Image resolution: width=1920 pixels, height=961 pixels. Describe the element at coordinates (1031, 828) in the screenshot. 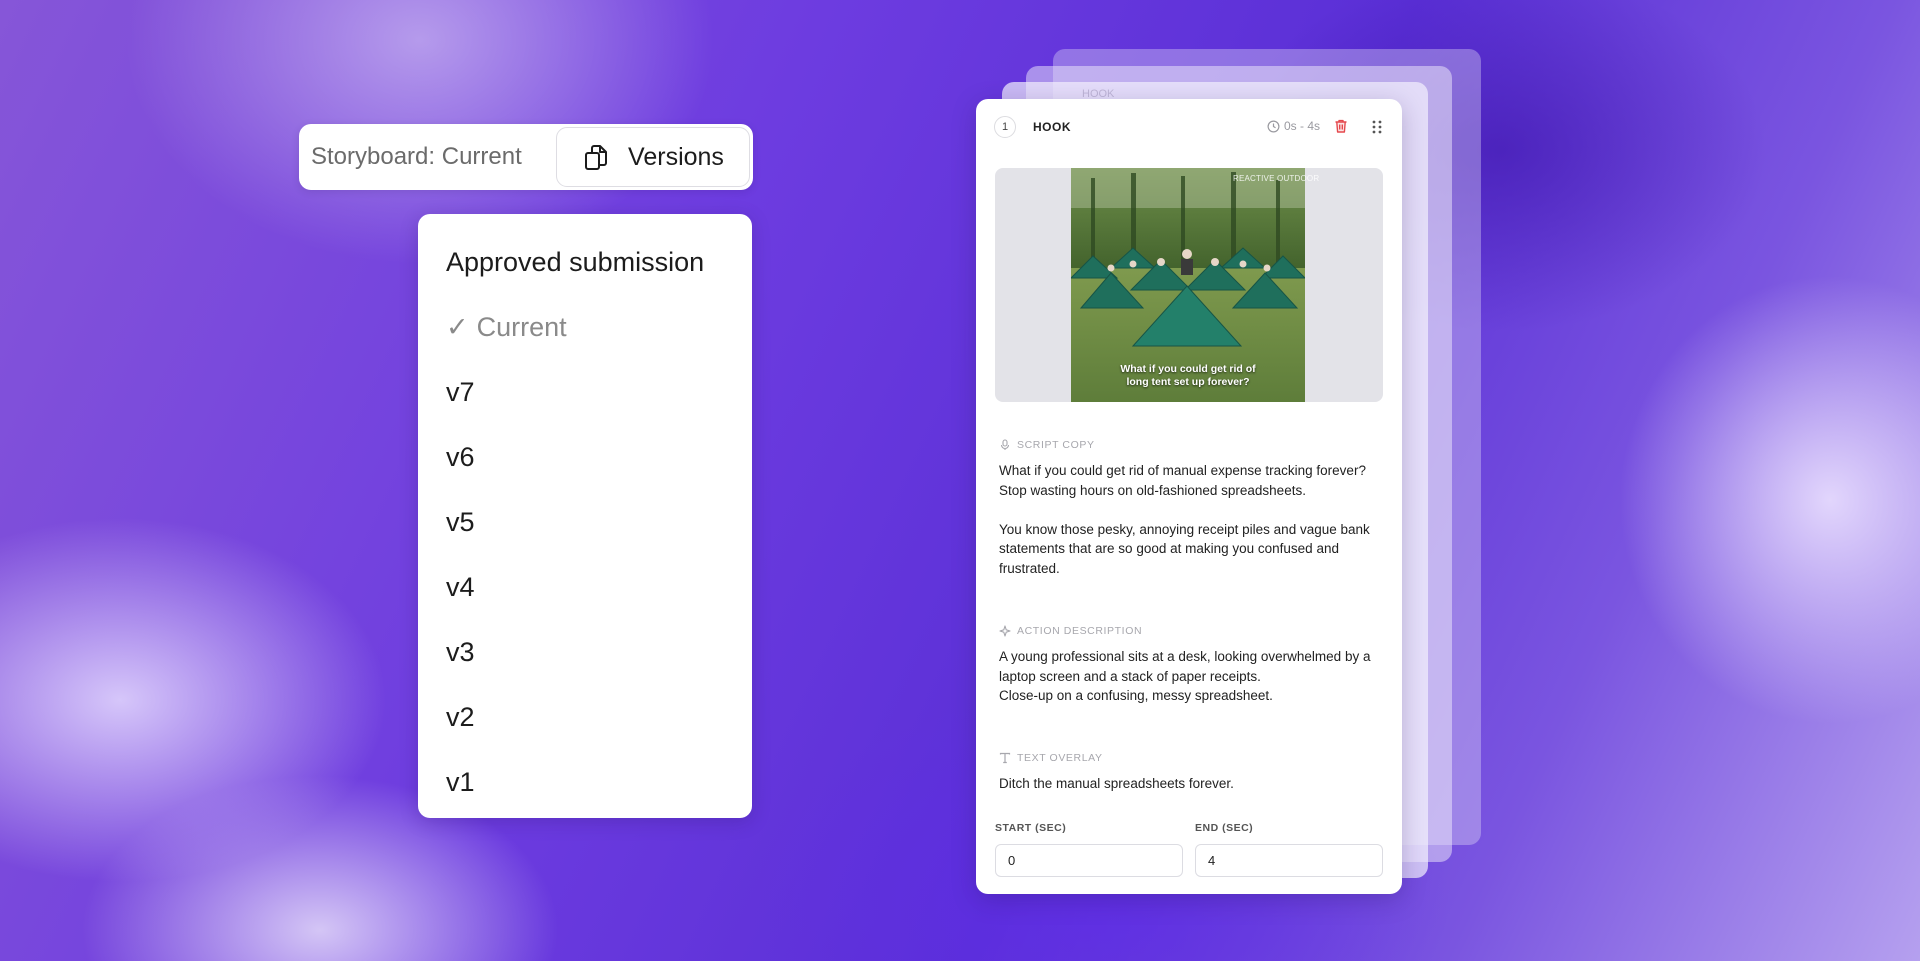

I see `start-sec-label: START (SEC)` at that location.